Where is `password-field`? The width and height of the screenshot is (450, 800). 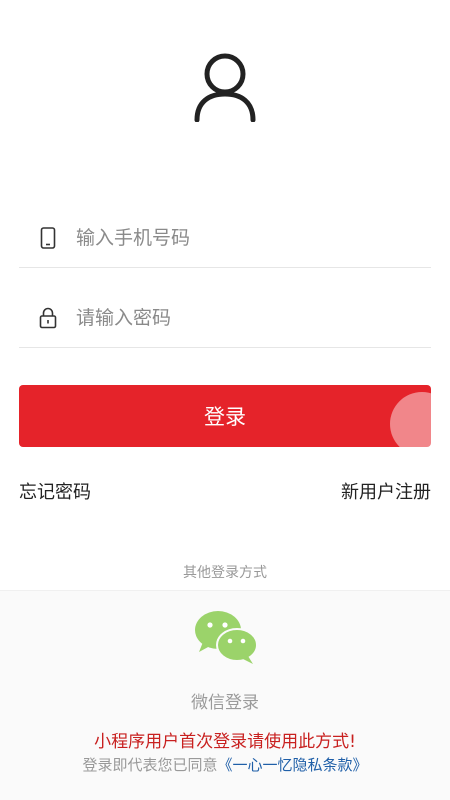
password-field is located at coordinates (225, 318).